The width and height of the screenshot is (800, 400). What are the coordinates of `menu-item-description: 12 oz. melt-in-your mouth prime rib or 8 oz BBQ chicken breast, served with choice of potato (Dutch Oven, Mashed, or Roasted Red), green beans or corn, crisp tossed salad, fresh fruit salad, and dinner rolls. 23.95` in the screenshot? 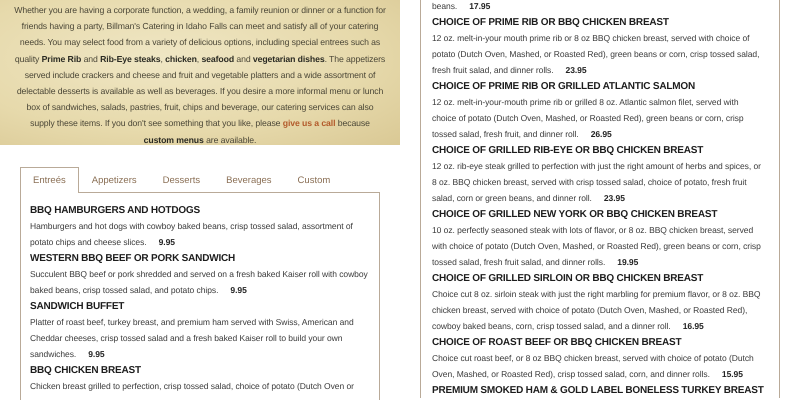 It's located at (596, 54).